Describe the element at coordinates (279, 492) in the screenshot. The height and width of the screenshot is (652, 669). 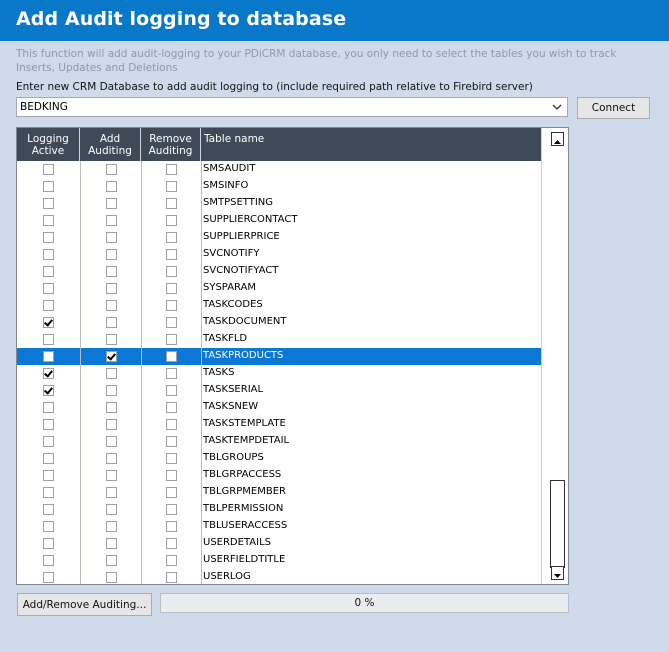
I see `table-row: TBLGRPMEMBER` at that location.